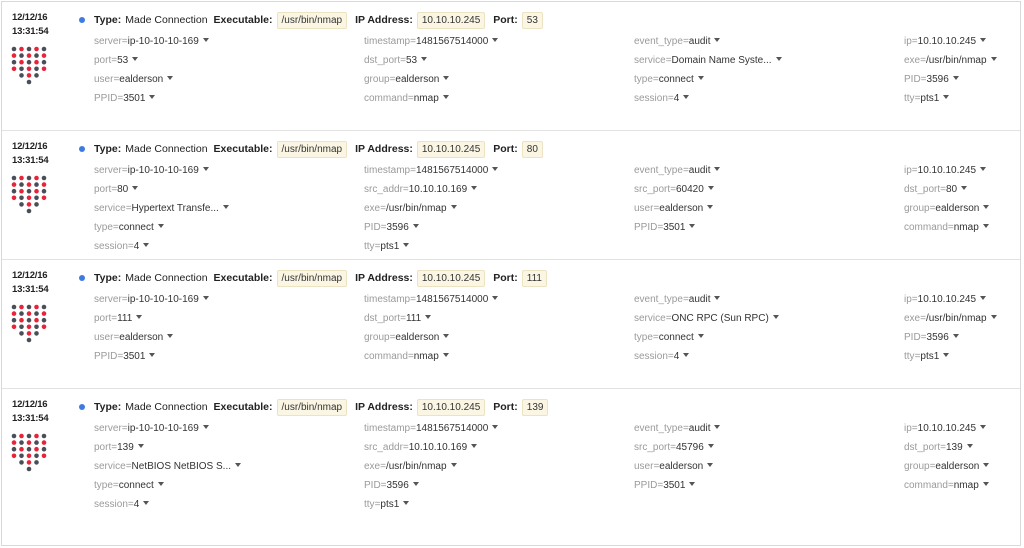 The height and width of the screenshot is (548, 1024). Describe the element at coordinates (116, 189) in the screenshot. I see `field-filter: port=80` at that location.